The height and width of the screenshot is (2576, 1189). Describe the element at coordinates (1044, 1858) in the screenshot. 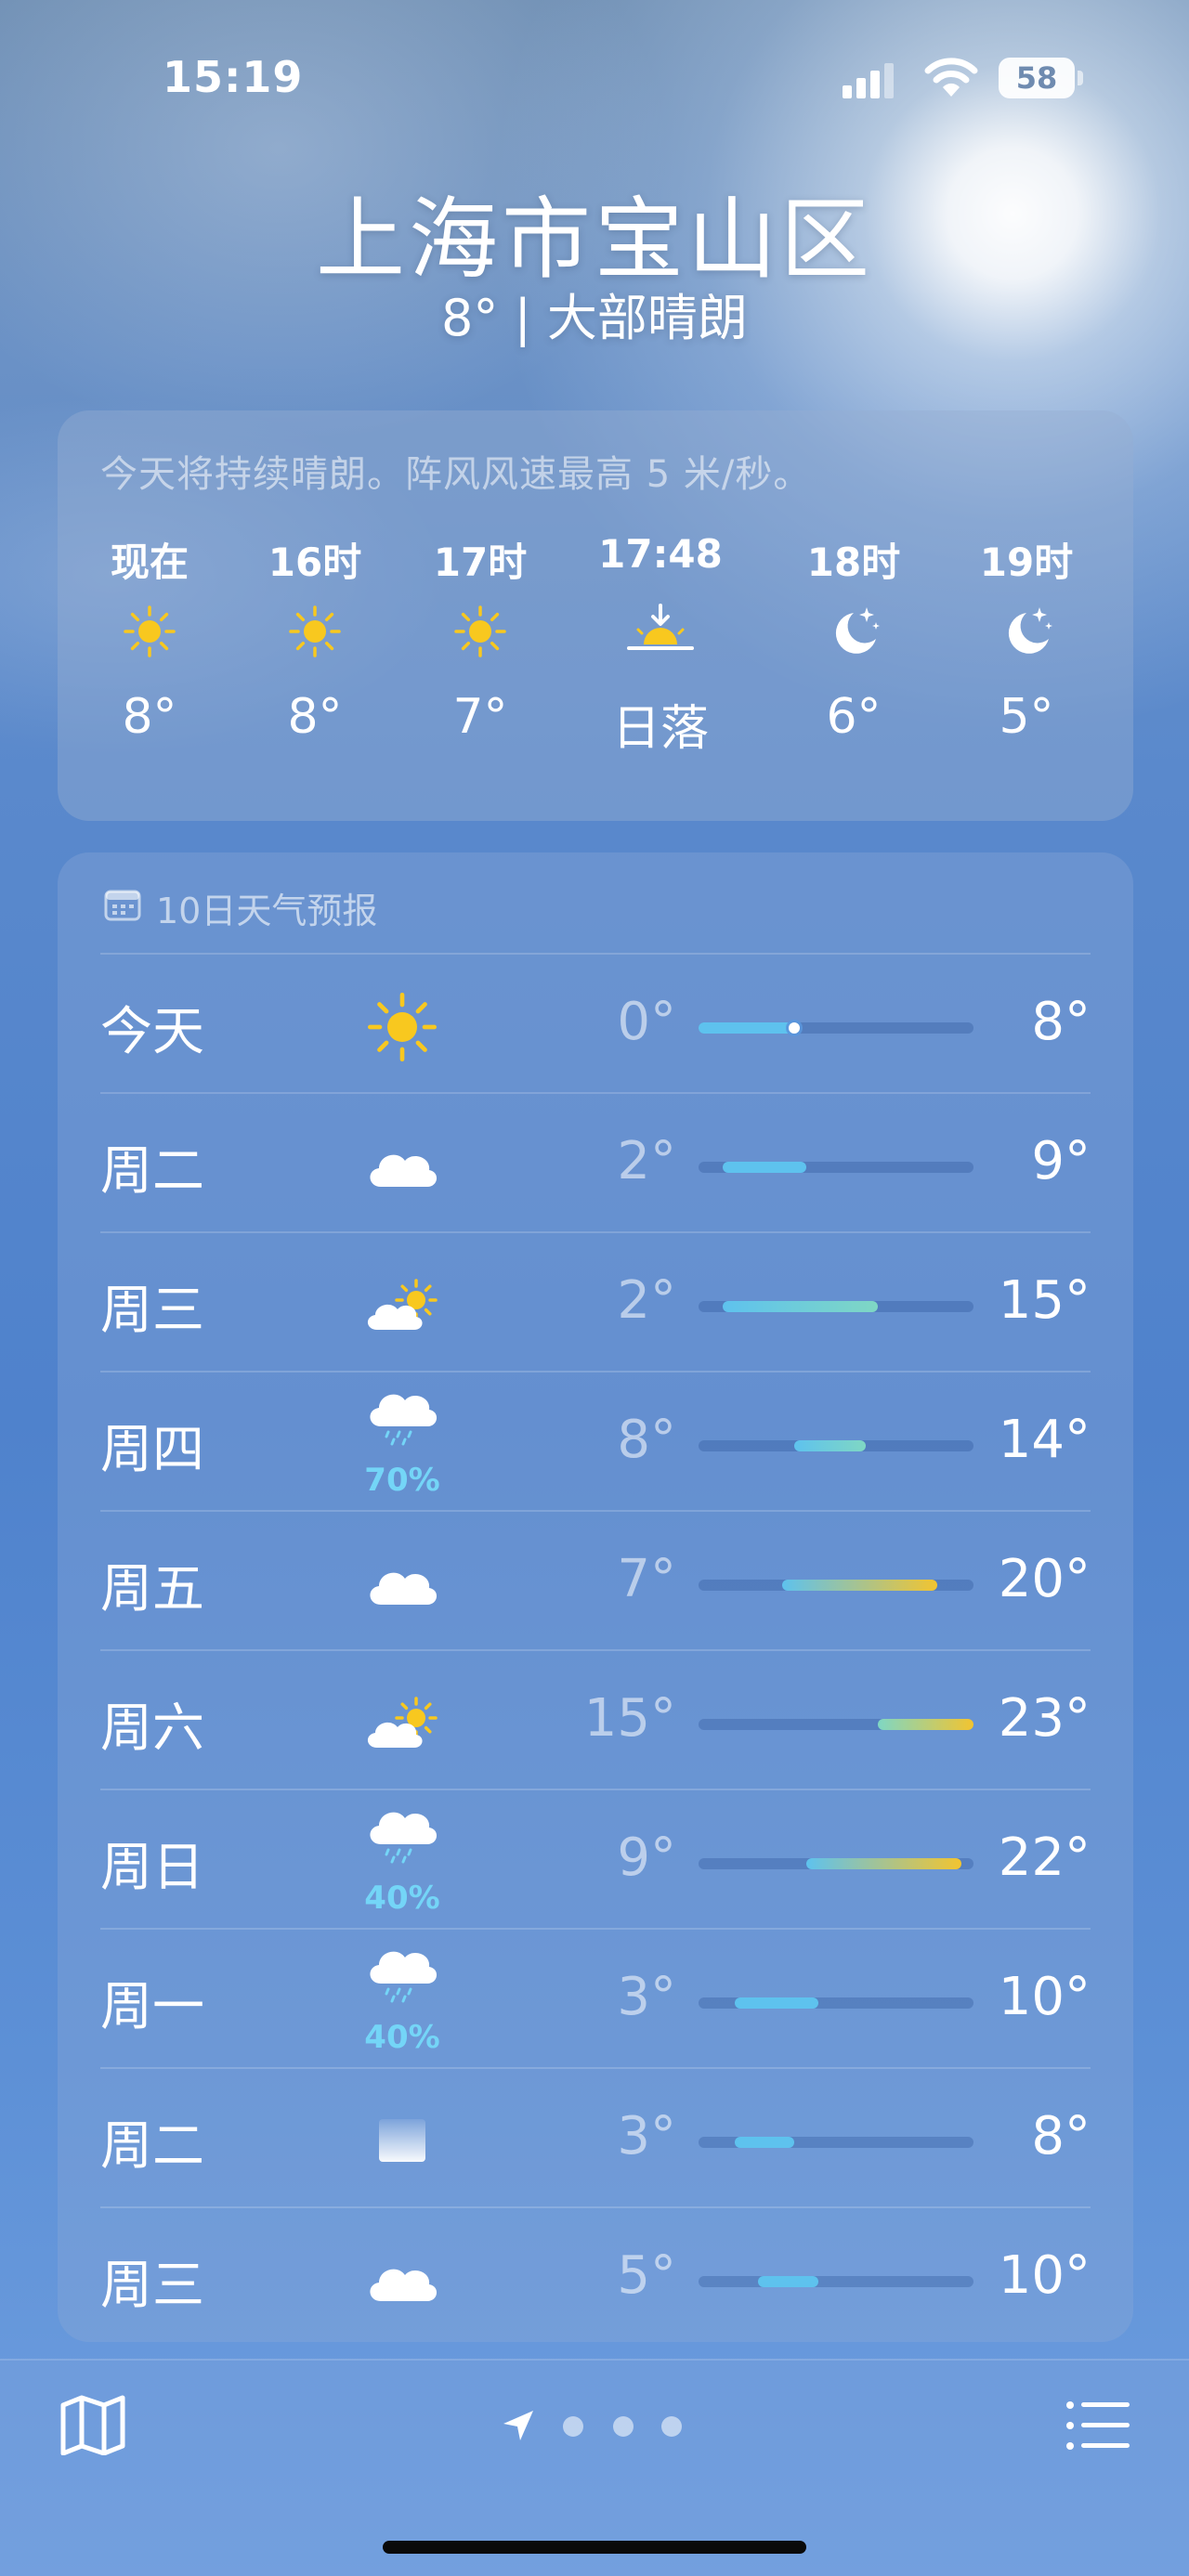

I see `high-temp: 22°` at that location.